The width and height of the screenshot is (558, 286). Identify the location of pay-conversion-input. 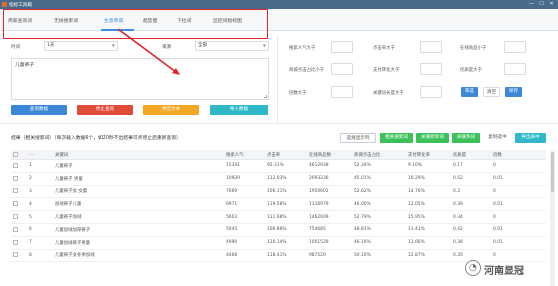
(431, 69).